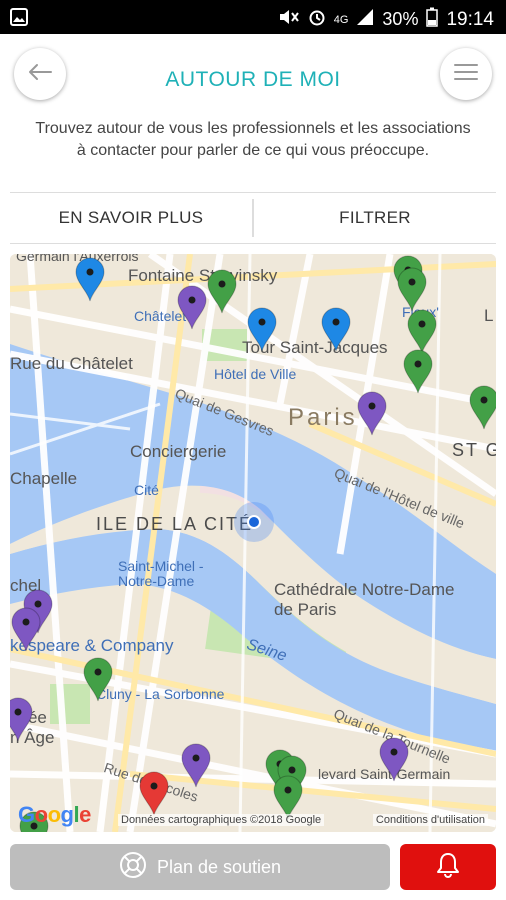 The height and width of the screenshot is (900, 506). What do you see at coordinates (54, 814) in the screenshot?
I see `google-logo: Google` at bounding box center [54, 814].